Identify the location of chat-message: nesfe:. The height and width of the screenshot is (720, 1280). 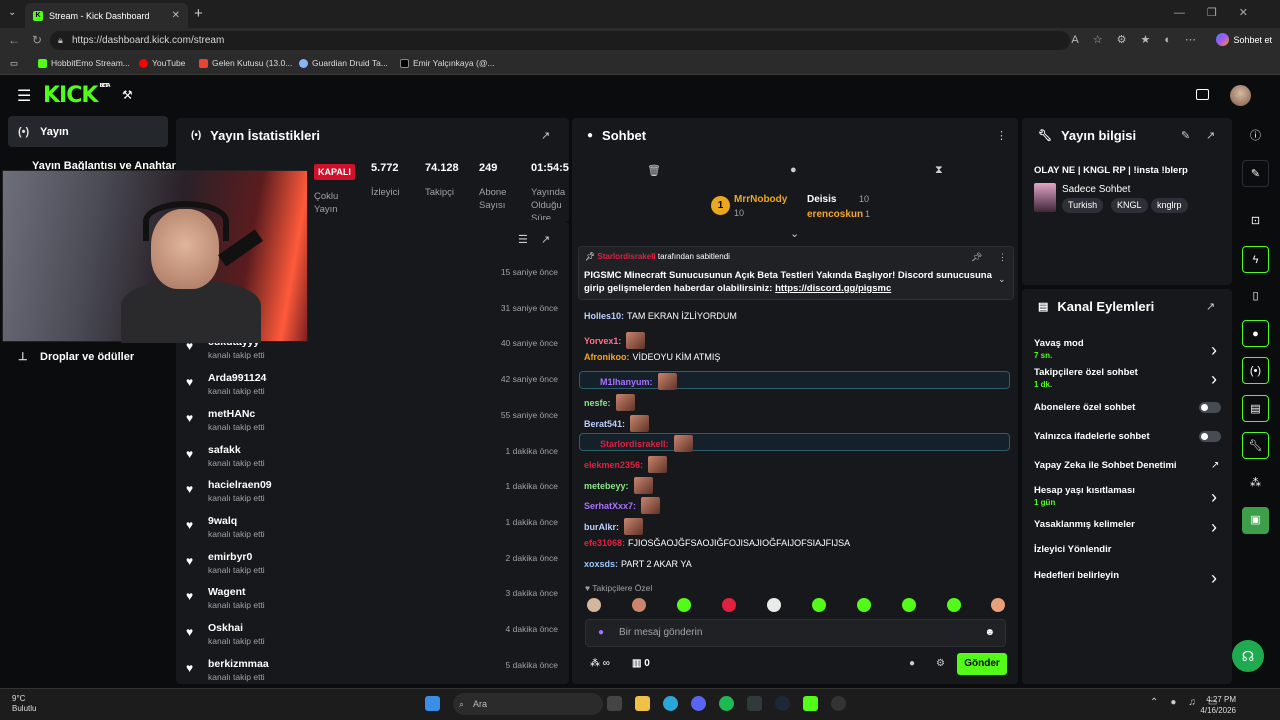
(609, 402).